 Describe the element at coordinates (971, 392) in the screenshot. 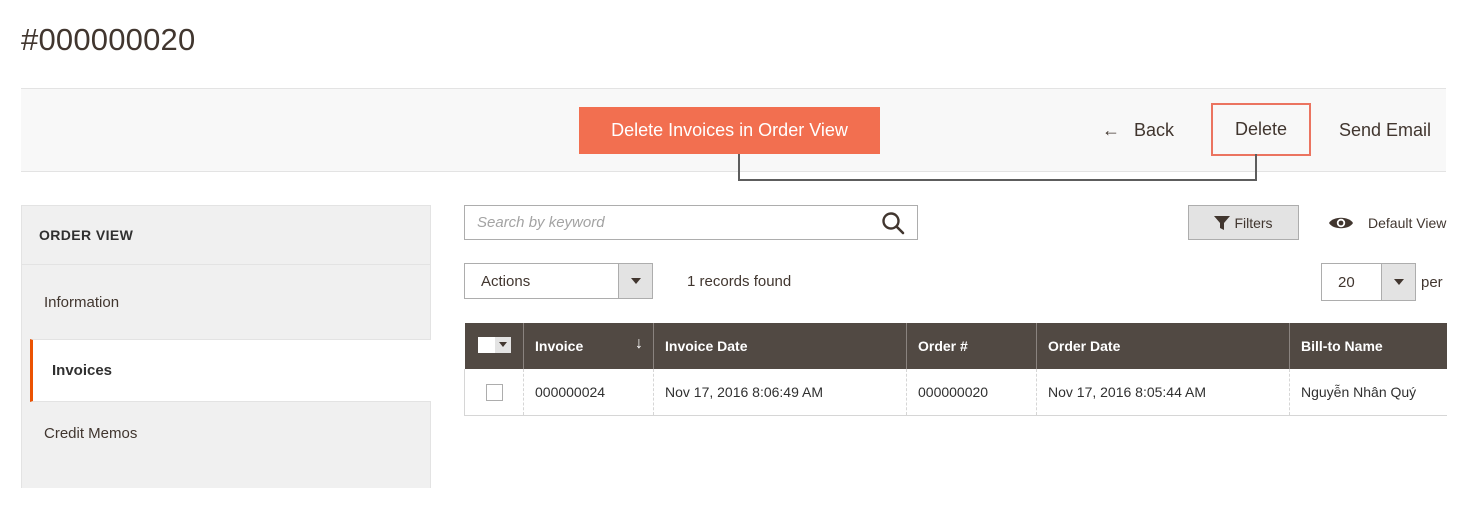

I see `cell-order-number: 000000020` at that location.